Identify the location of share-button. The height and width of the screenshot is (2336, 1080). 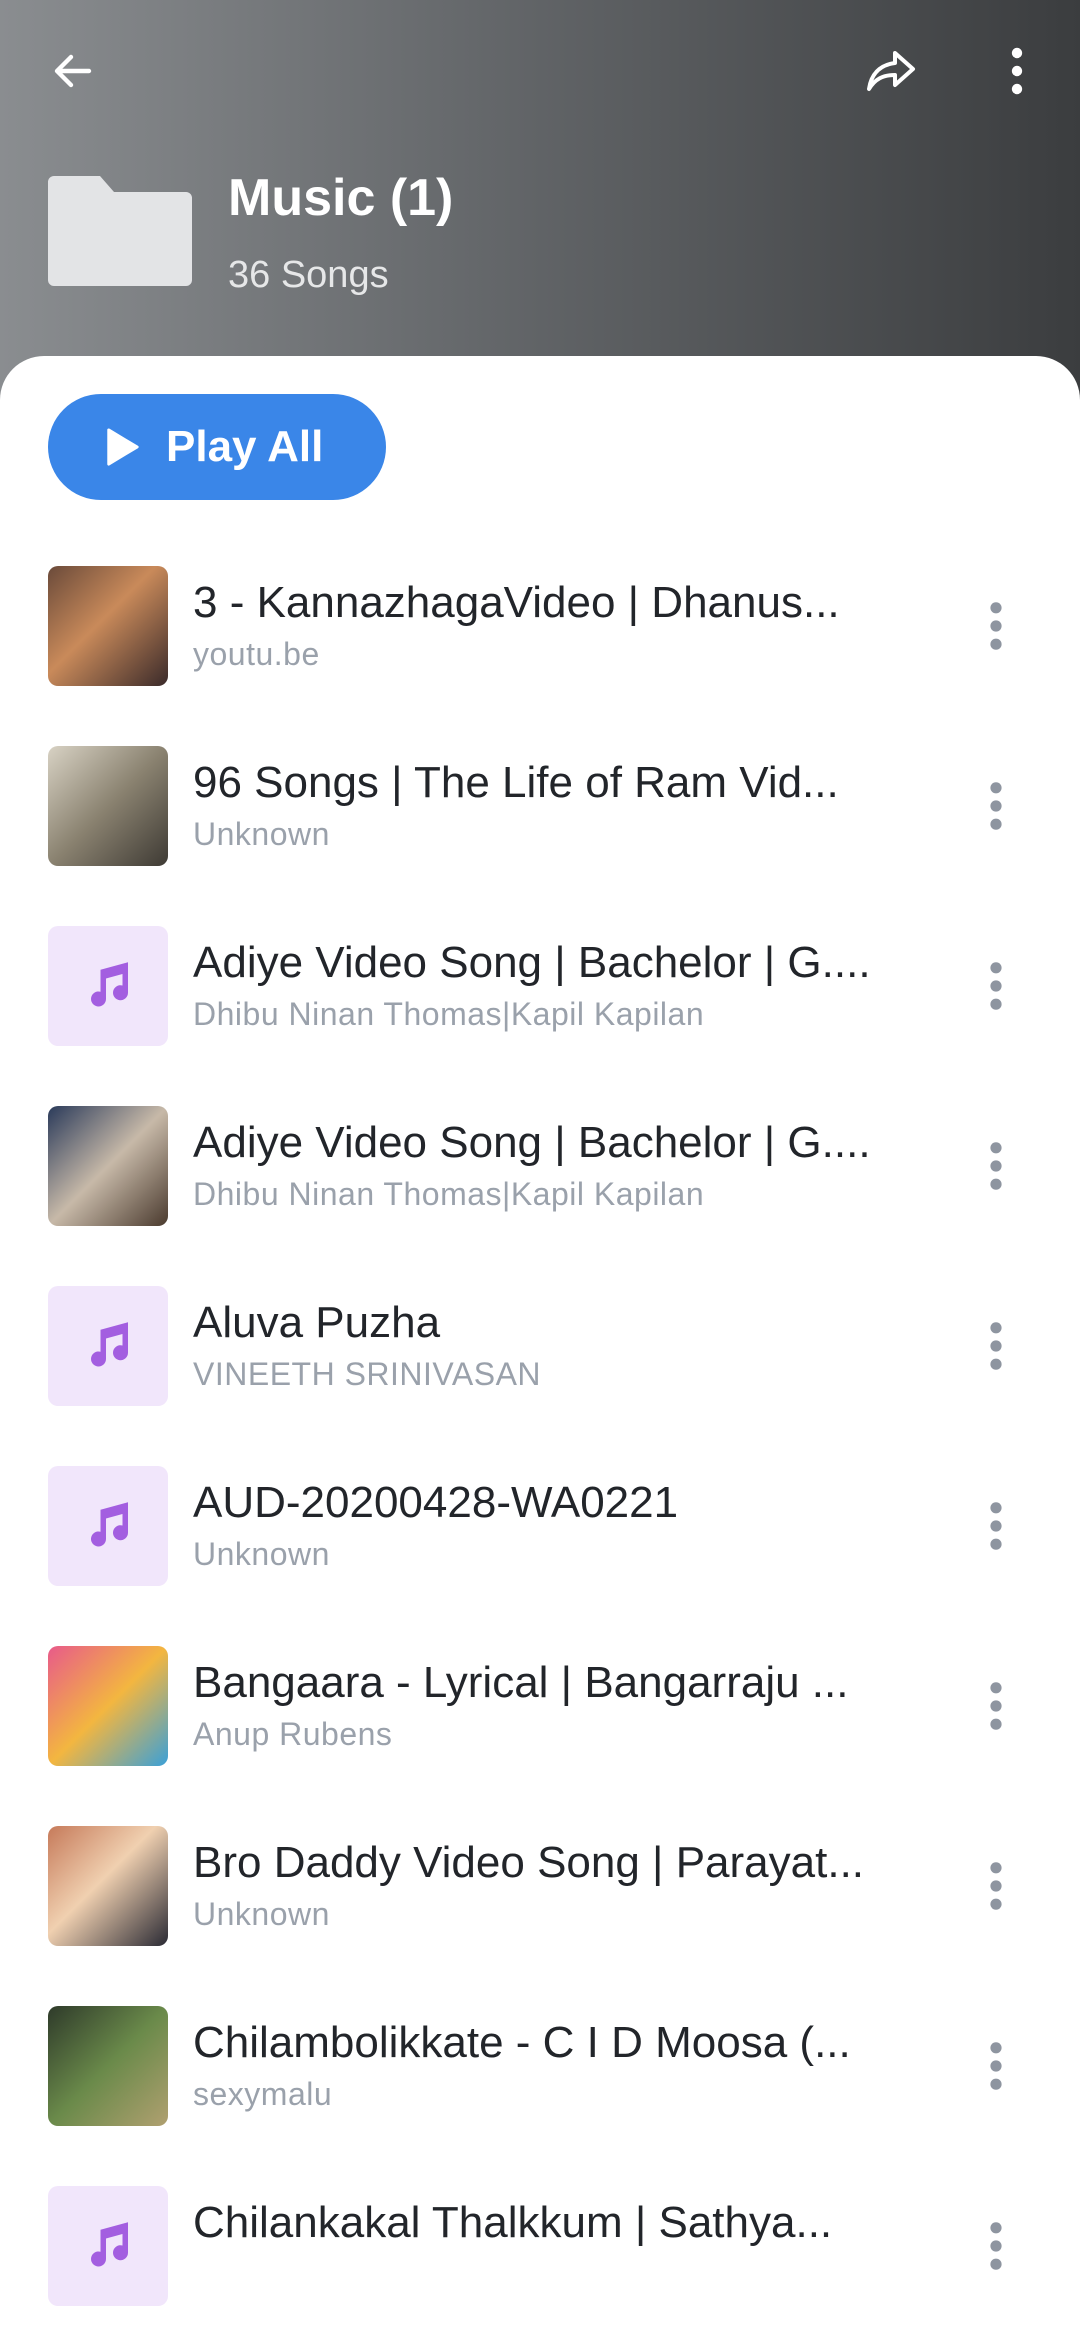
(891, 71).